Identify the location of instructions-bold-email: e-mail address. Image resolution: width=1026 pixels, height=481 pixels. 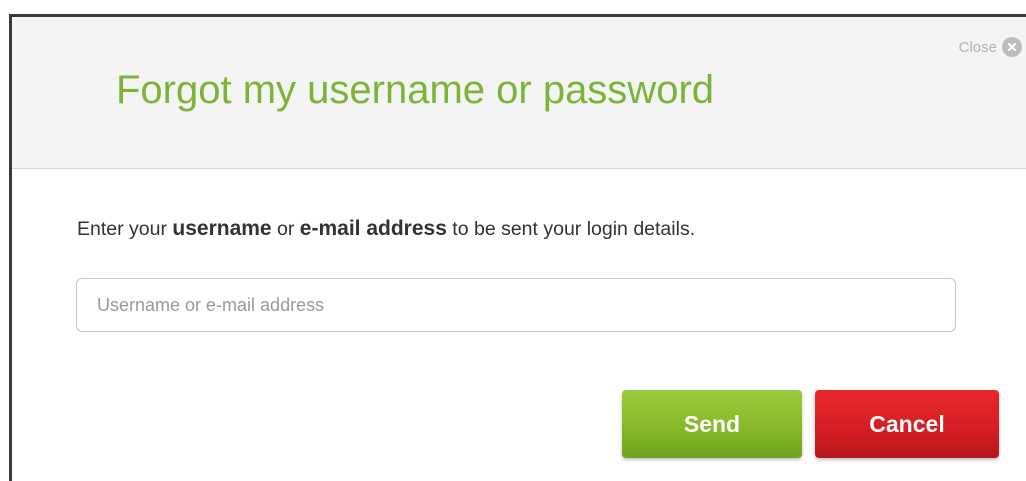
(373, 228).